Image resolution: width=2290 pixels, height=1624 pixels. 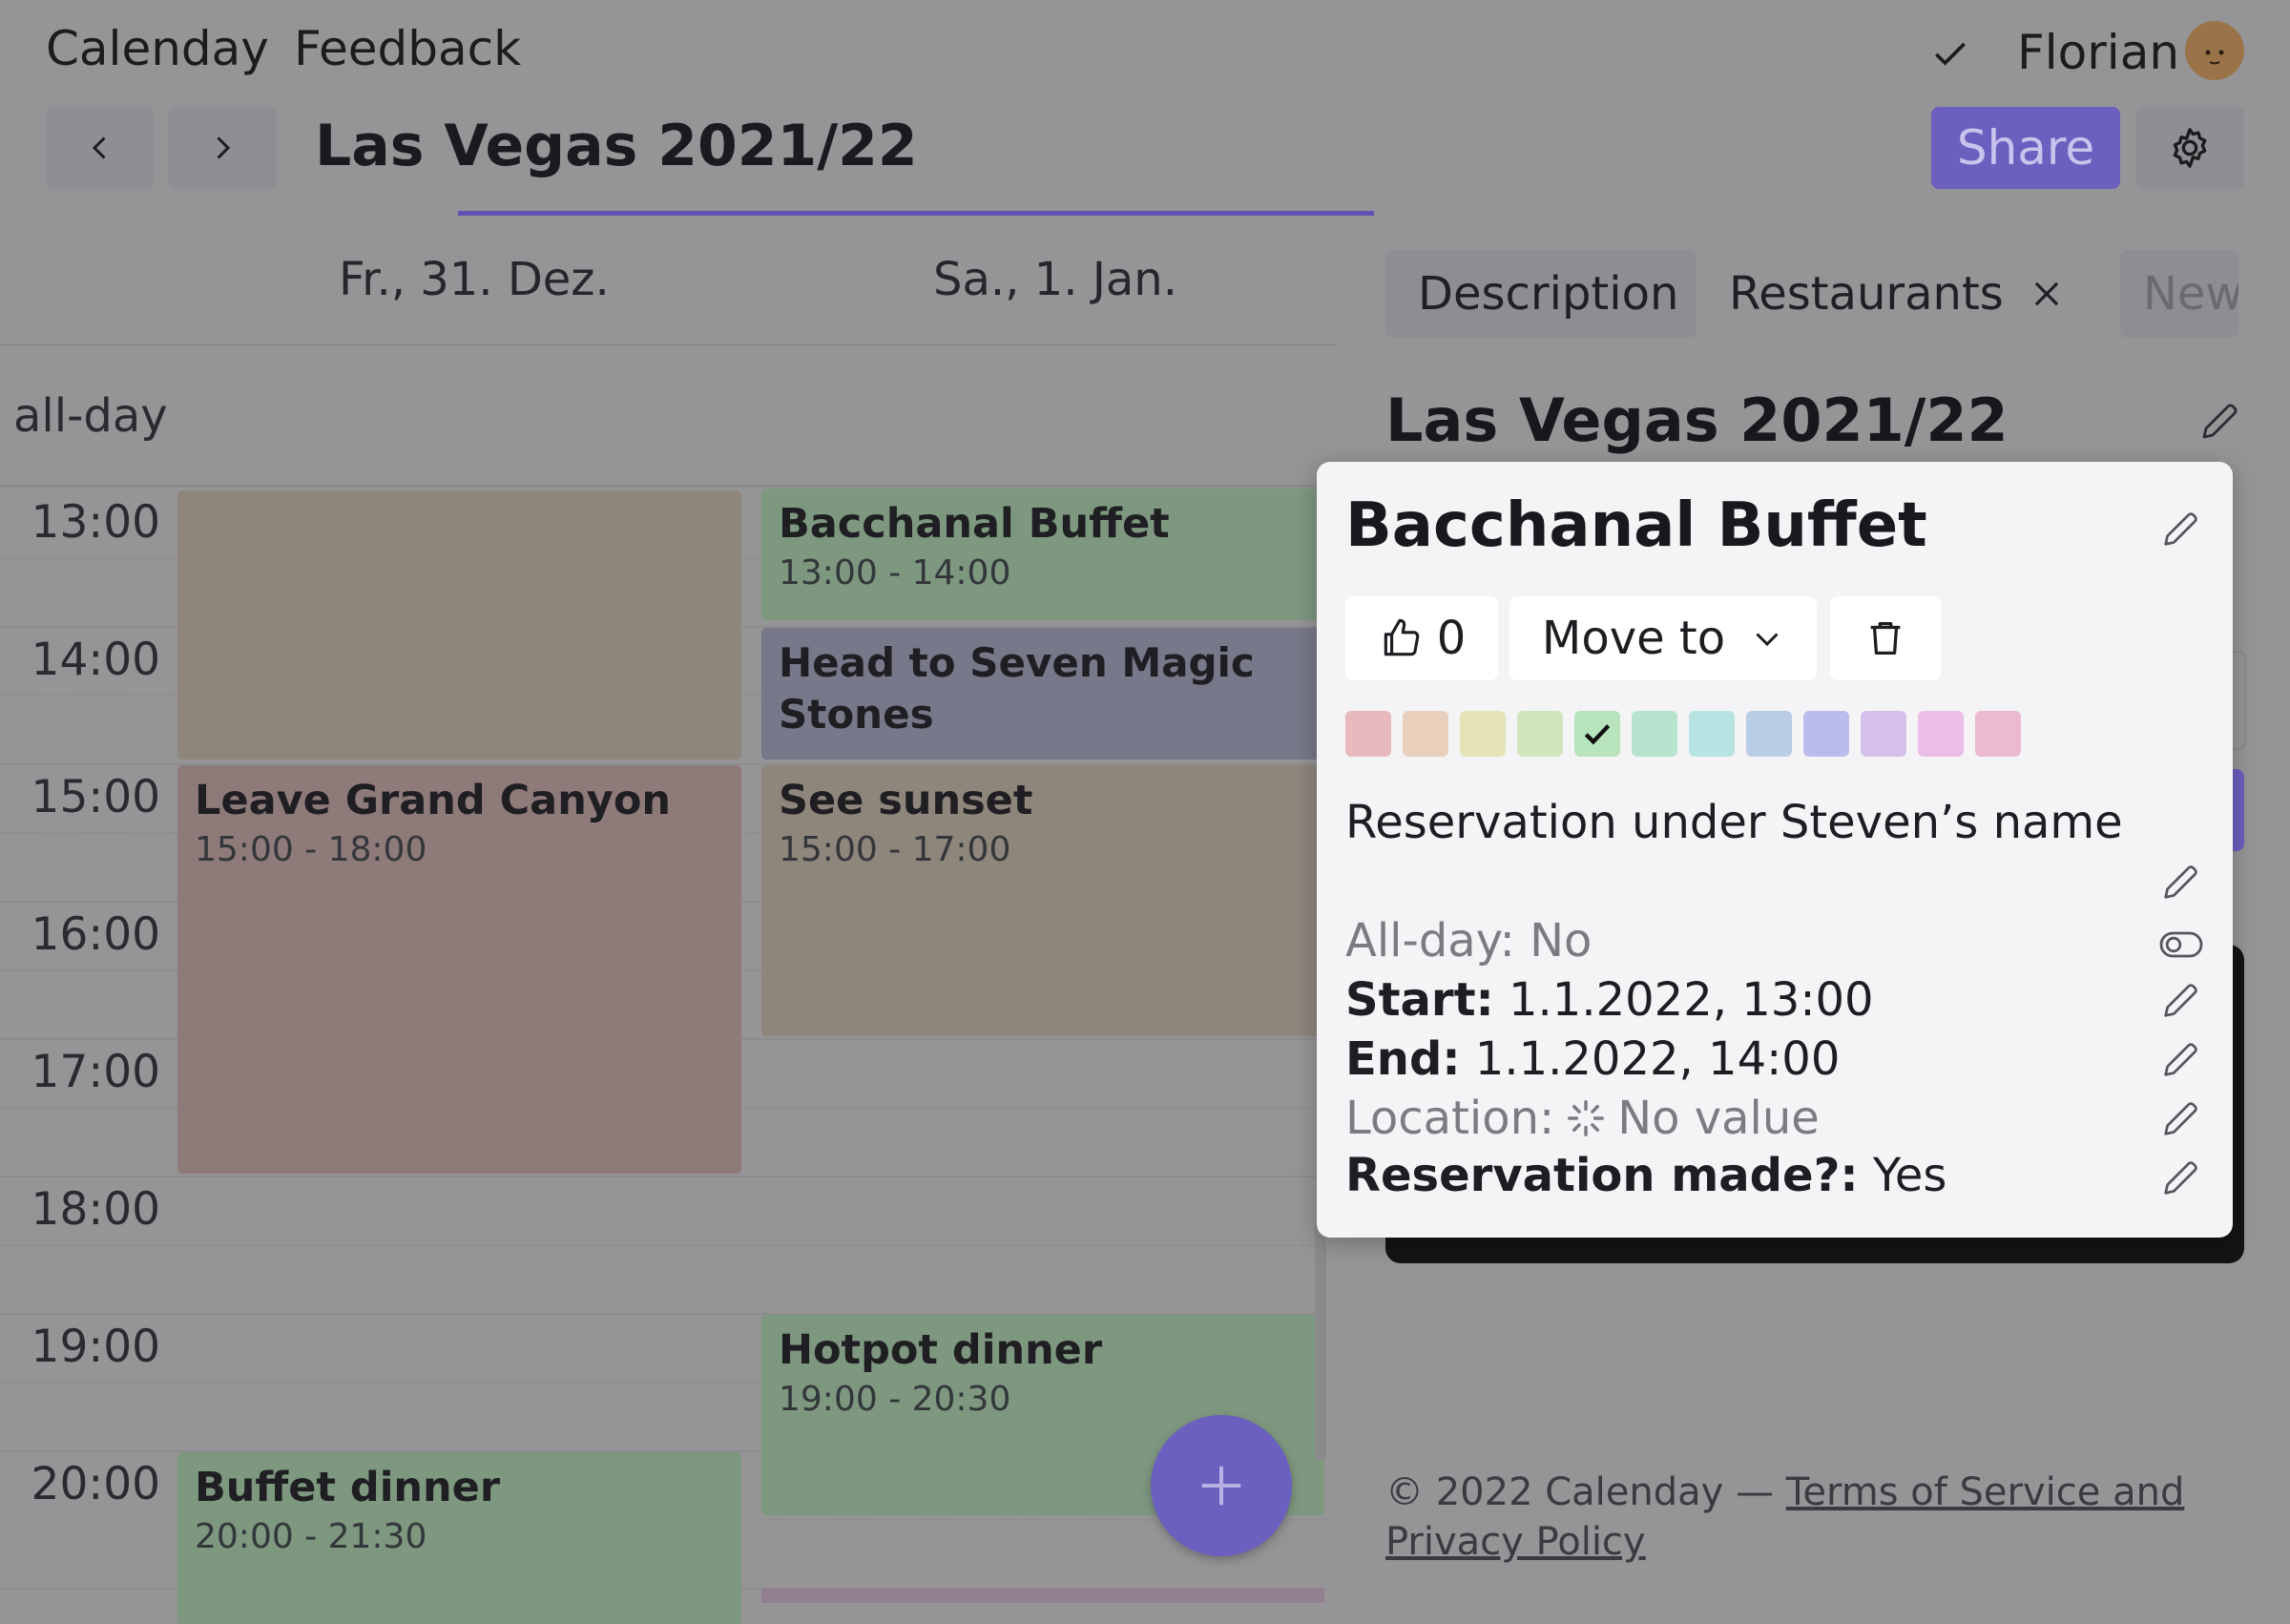 What do you see at coordinates (1320, 1340) in the screenshot?
I see `calendar-scrollbar` at bounding box center [1320, 1340].